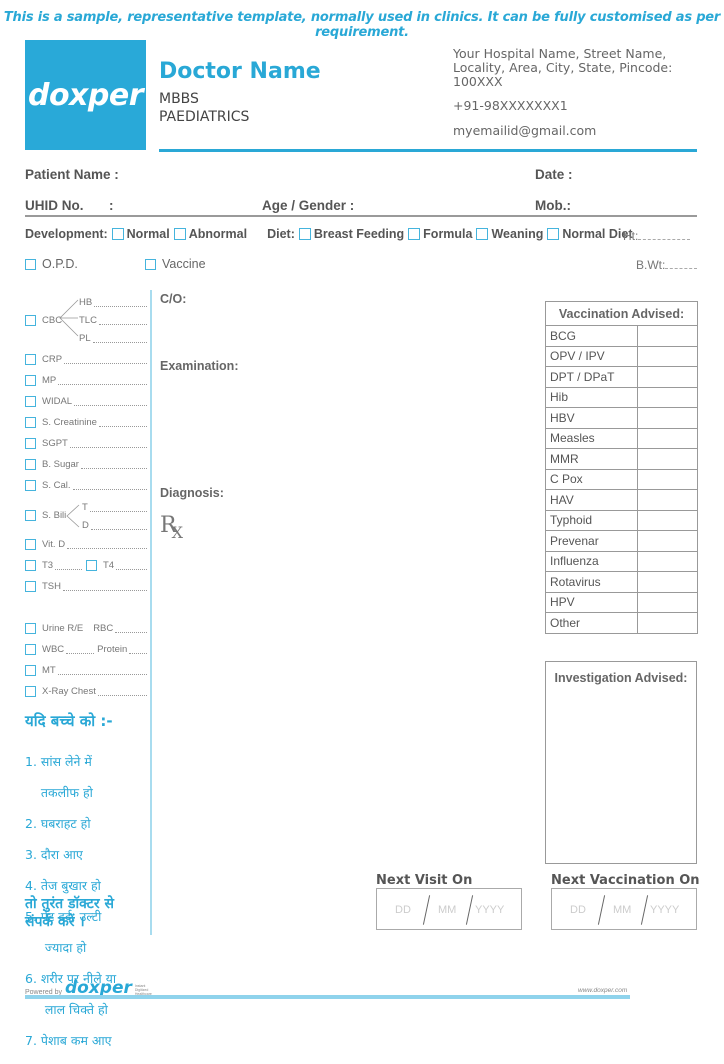 The height and width of the screenshot is (1064, 724). I want to click on sbili-checkbox, so click(30, 515).